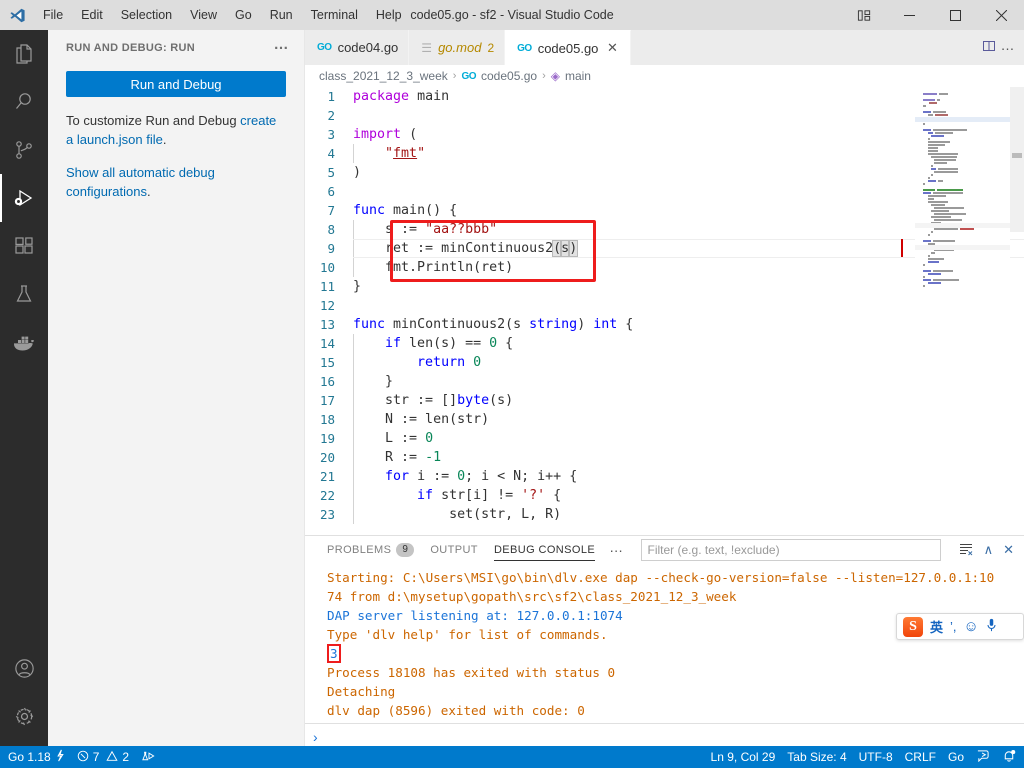 The image size is (1024, 768). I want to click on docker-icon, so click(24, 342).